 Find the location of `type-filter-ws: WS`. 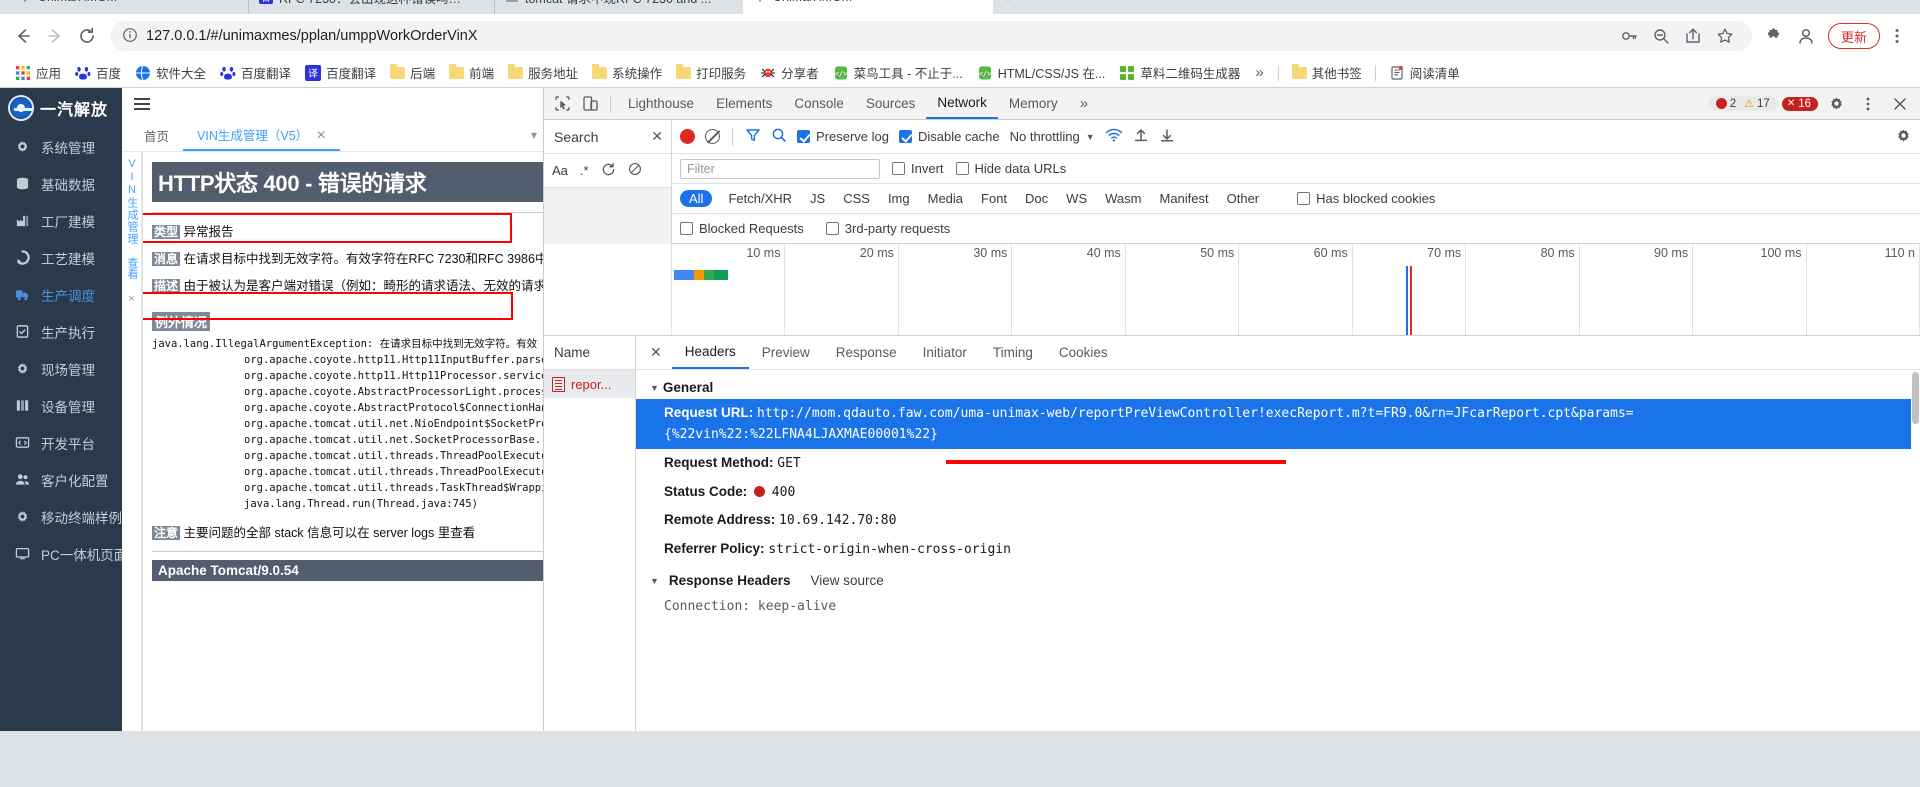

type-filter-ws: WS is located at coordinates (1076, 198).